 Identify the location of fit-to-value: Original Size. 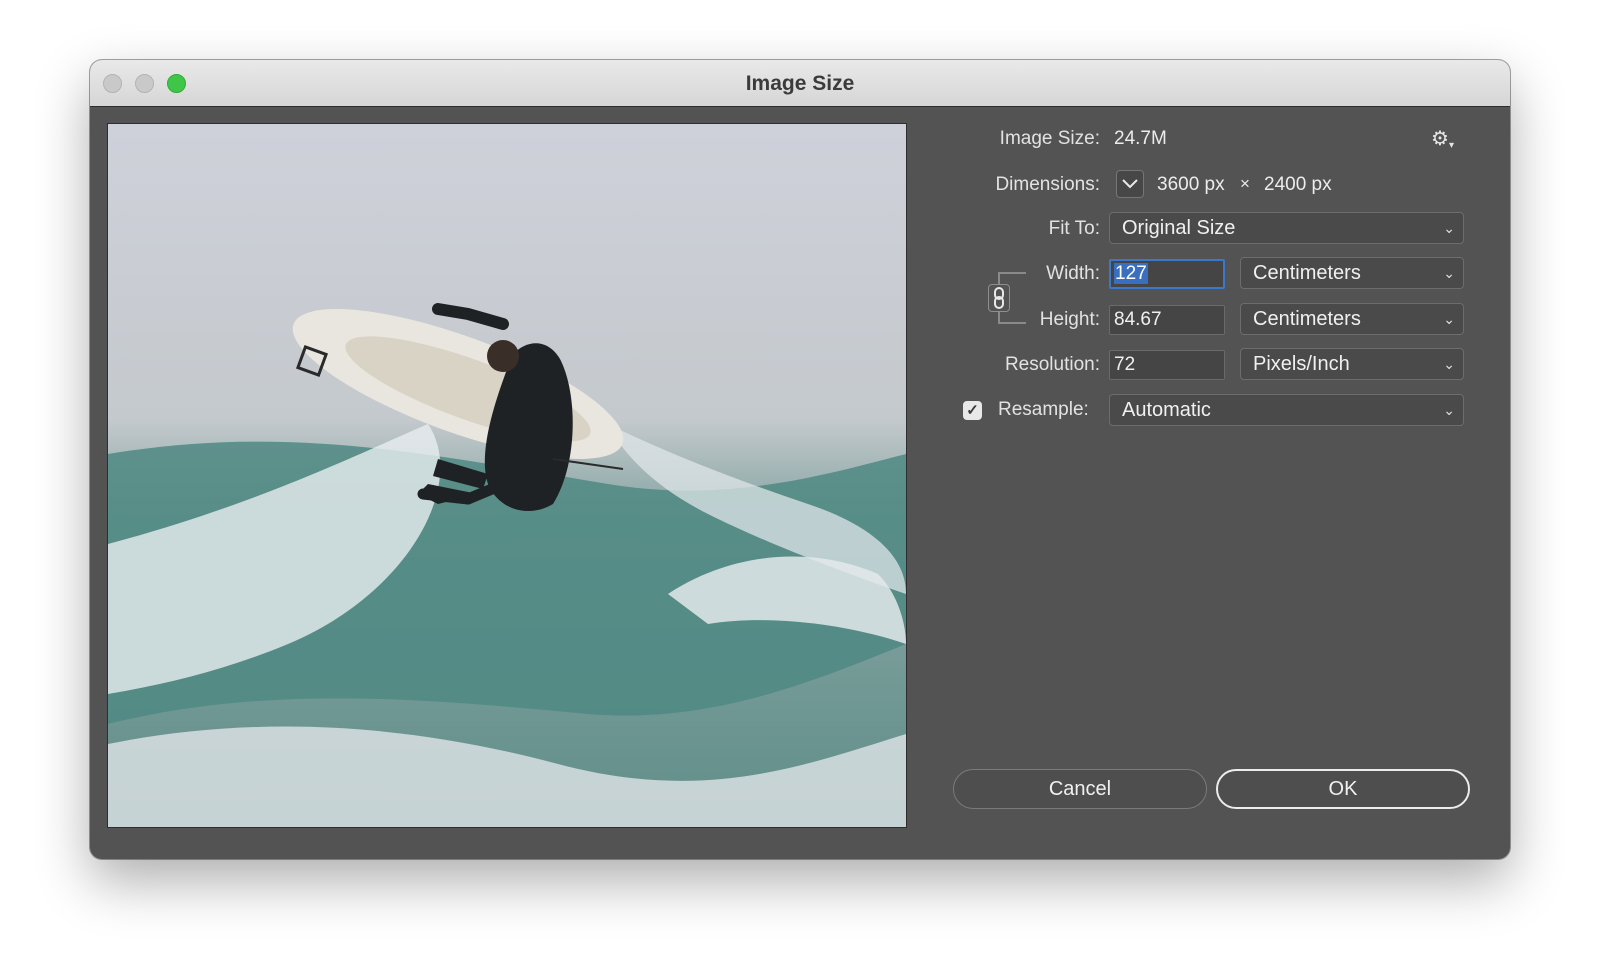
(1179, 228).